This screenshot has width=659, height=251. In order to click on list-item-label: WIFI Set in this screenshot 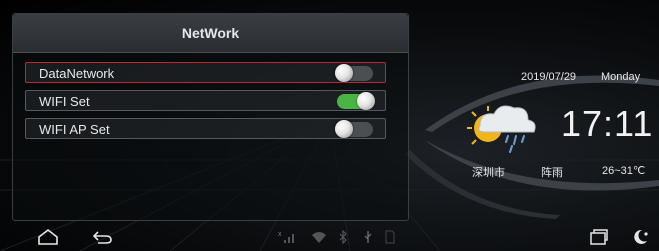, I will do `click(64, 101)`.